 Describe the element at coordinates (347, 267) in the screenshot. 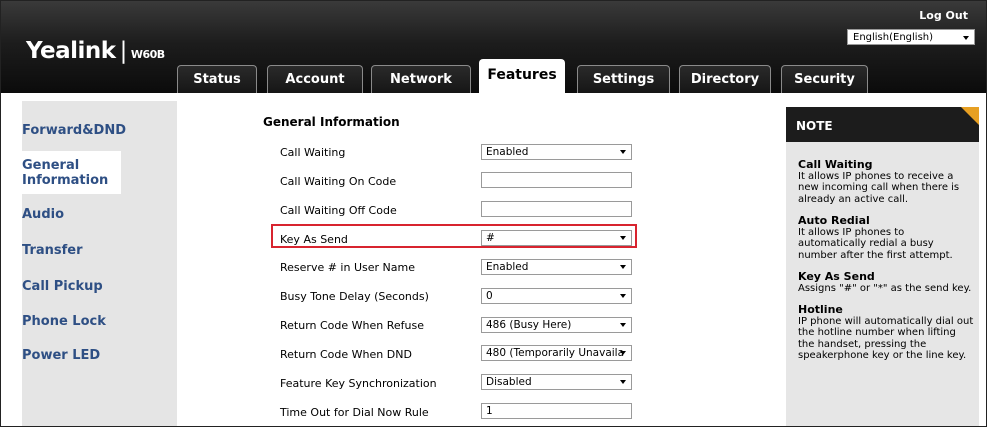

I see `label-reserve-hash: Reserve # in User Name` at that location.